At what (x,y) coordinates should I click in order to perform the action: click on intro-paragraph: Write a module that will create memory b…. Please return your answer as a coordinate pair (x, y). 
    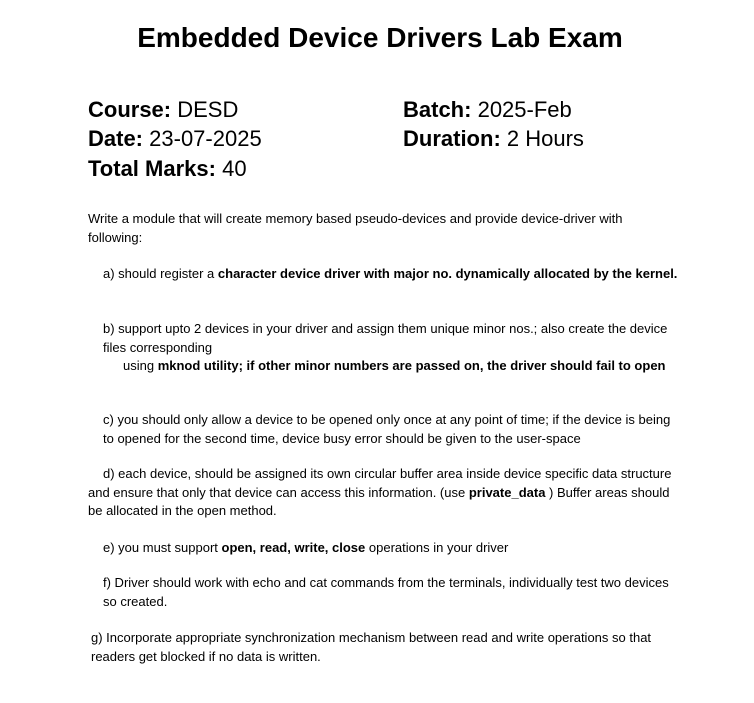
    Looking at the image, I should click on (355, 228).